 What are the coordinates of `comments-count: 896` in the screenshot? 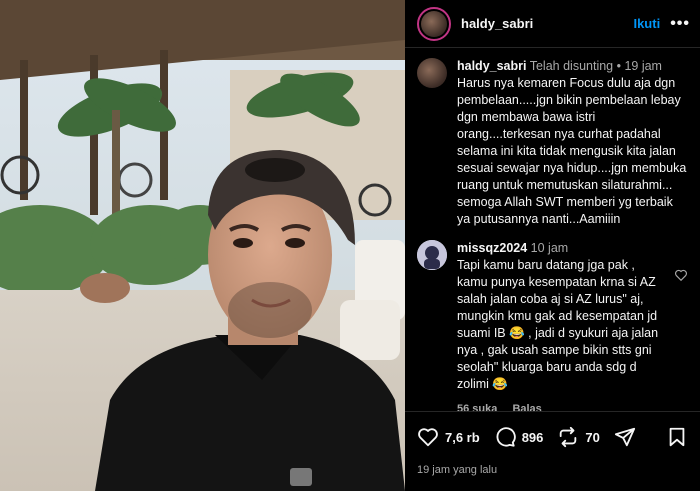 It's located at (533, 437).